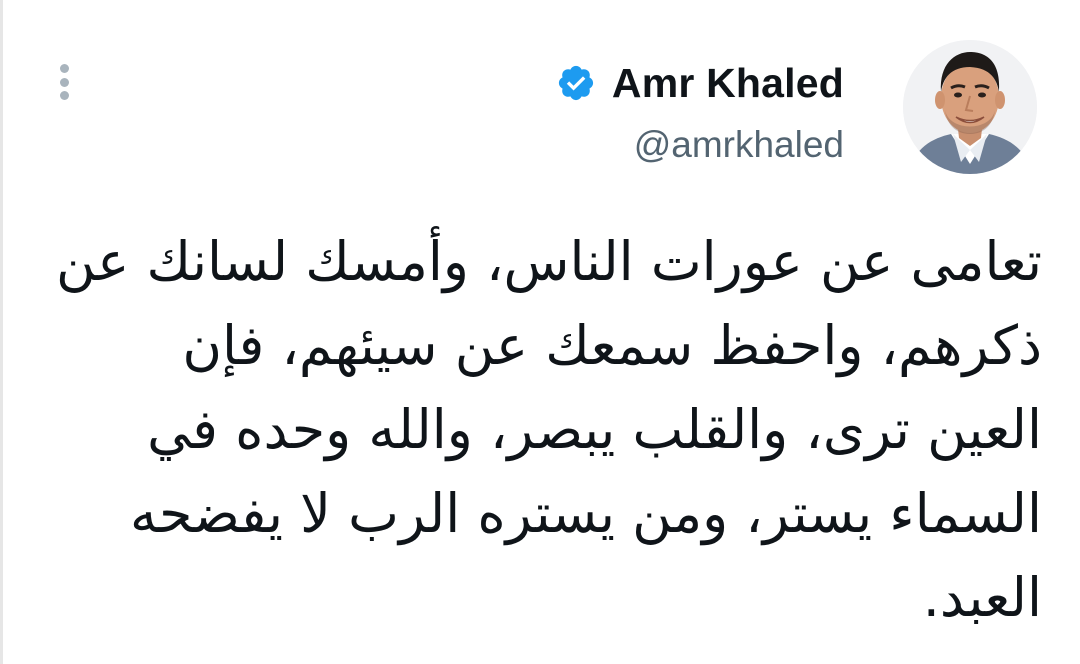 The height and width of the screenshot is (664, 1080). I want to click on author-name-row: Amr Khaled, so click(700, 83).